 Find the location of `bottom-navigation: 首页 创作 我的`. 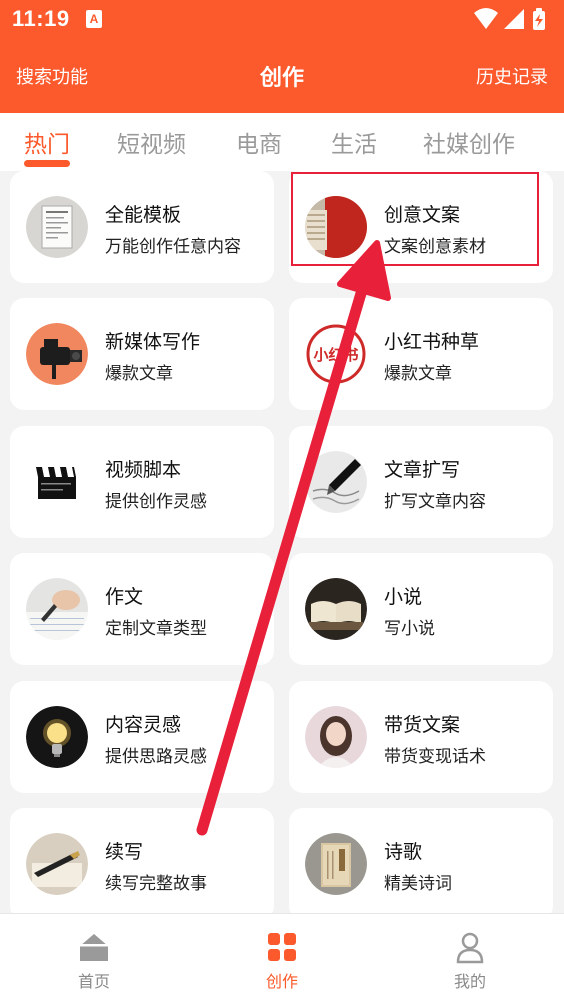

bottom-navigation: 首页 创作 我的 is located at coordinates (282, 958).